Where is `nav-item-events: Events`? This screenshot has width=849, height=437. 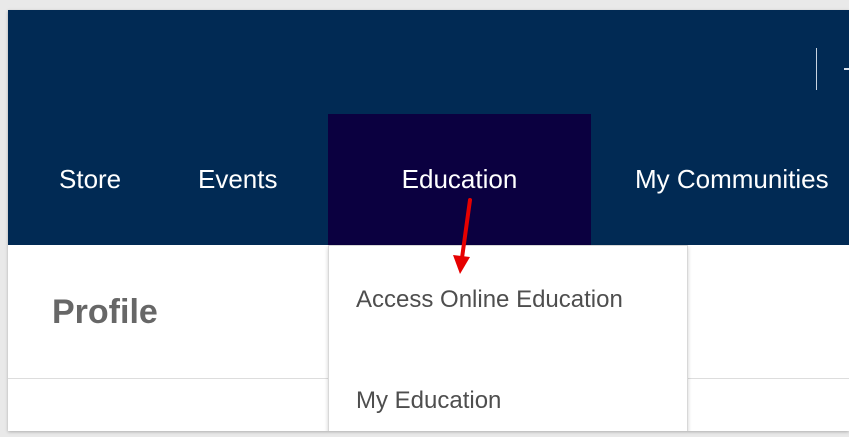
nav-item-events: Events is located at coordinates (238, 179).